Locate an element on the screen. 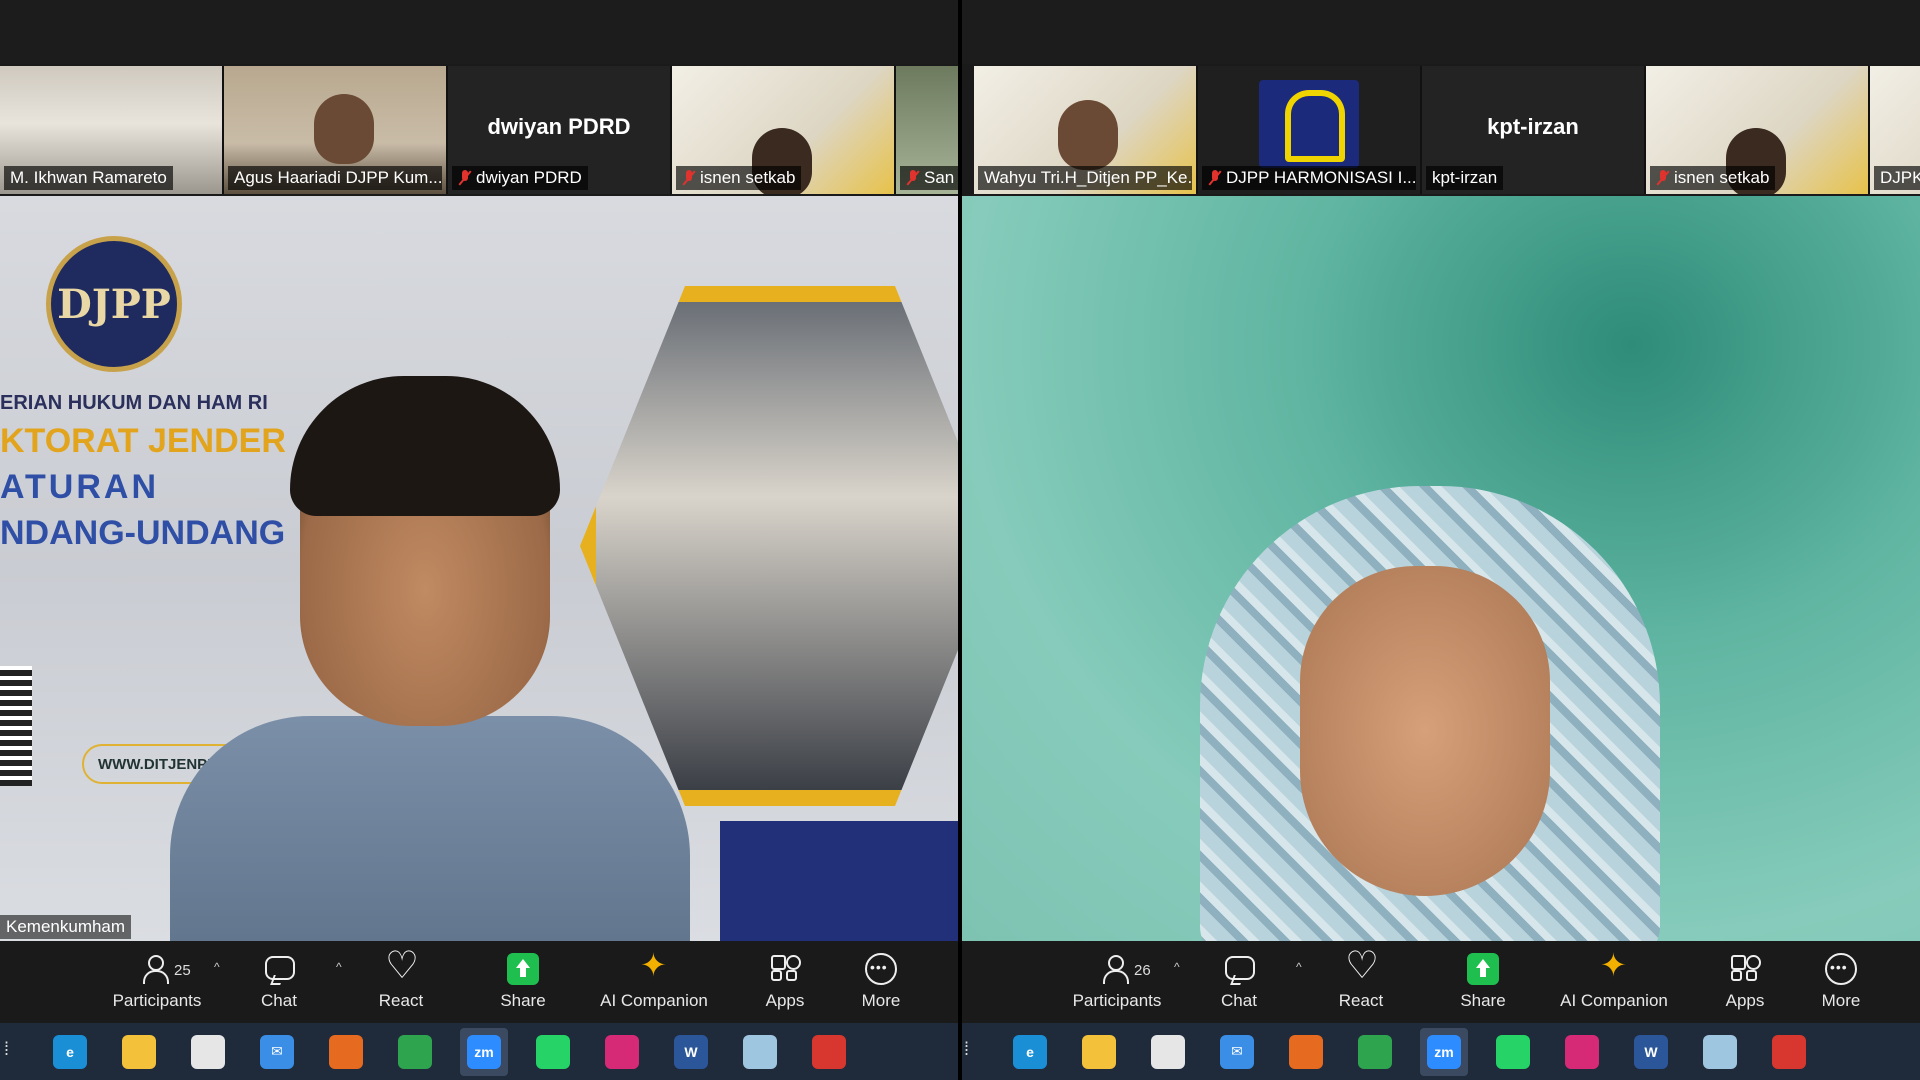 This screenshot has height=1080, width=1920. more-icon is located at coordinates (881, 969).